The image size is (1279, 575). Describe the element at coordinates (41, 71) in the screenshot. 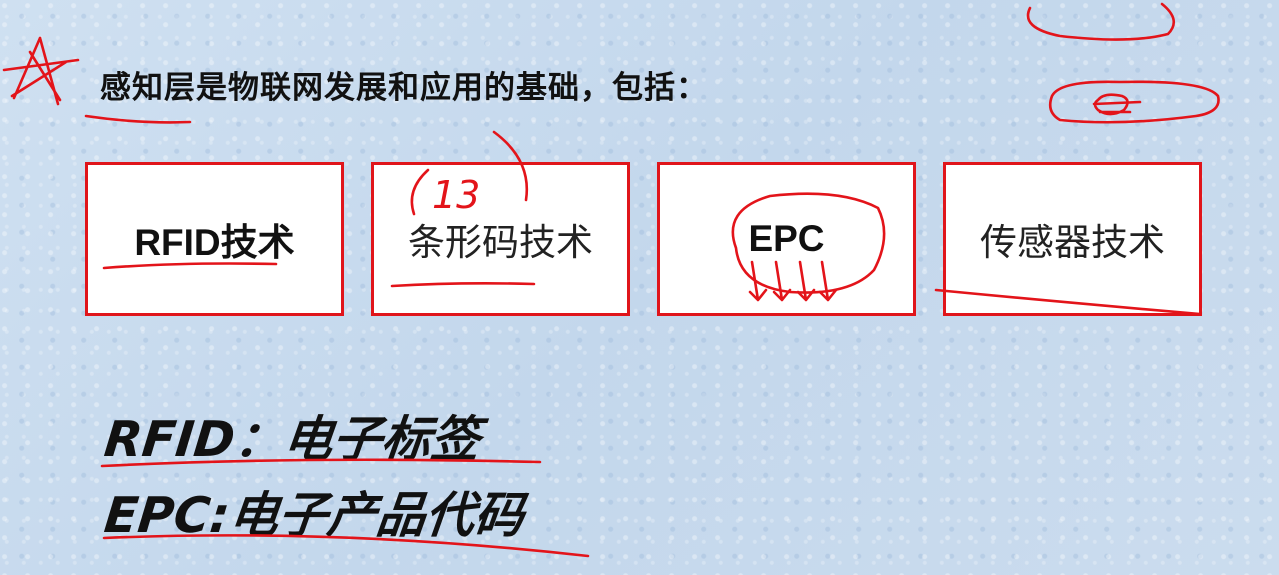

I see `star-mark-icon` at that location.